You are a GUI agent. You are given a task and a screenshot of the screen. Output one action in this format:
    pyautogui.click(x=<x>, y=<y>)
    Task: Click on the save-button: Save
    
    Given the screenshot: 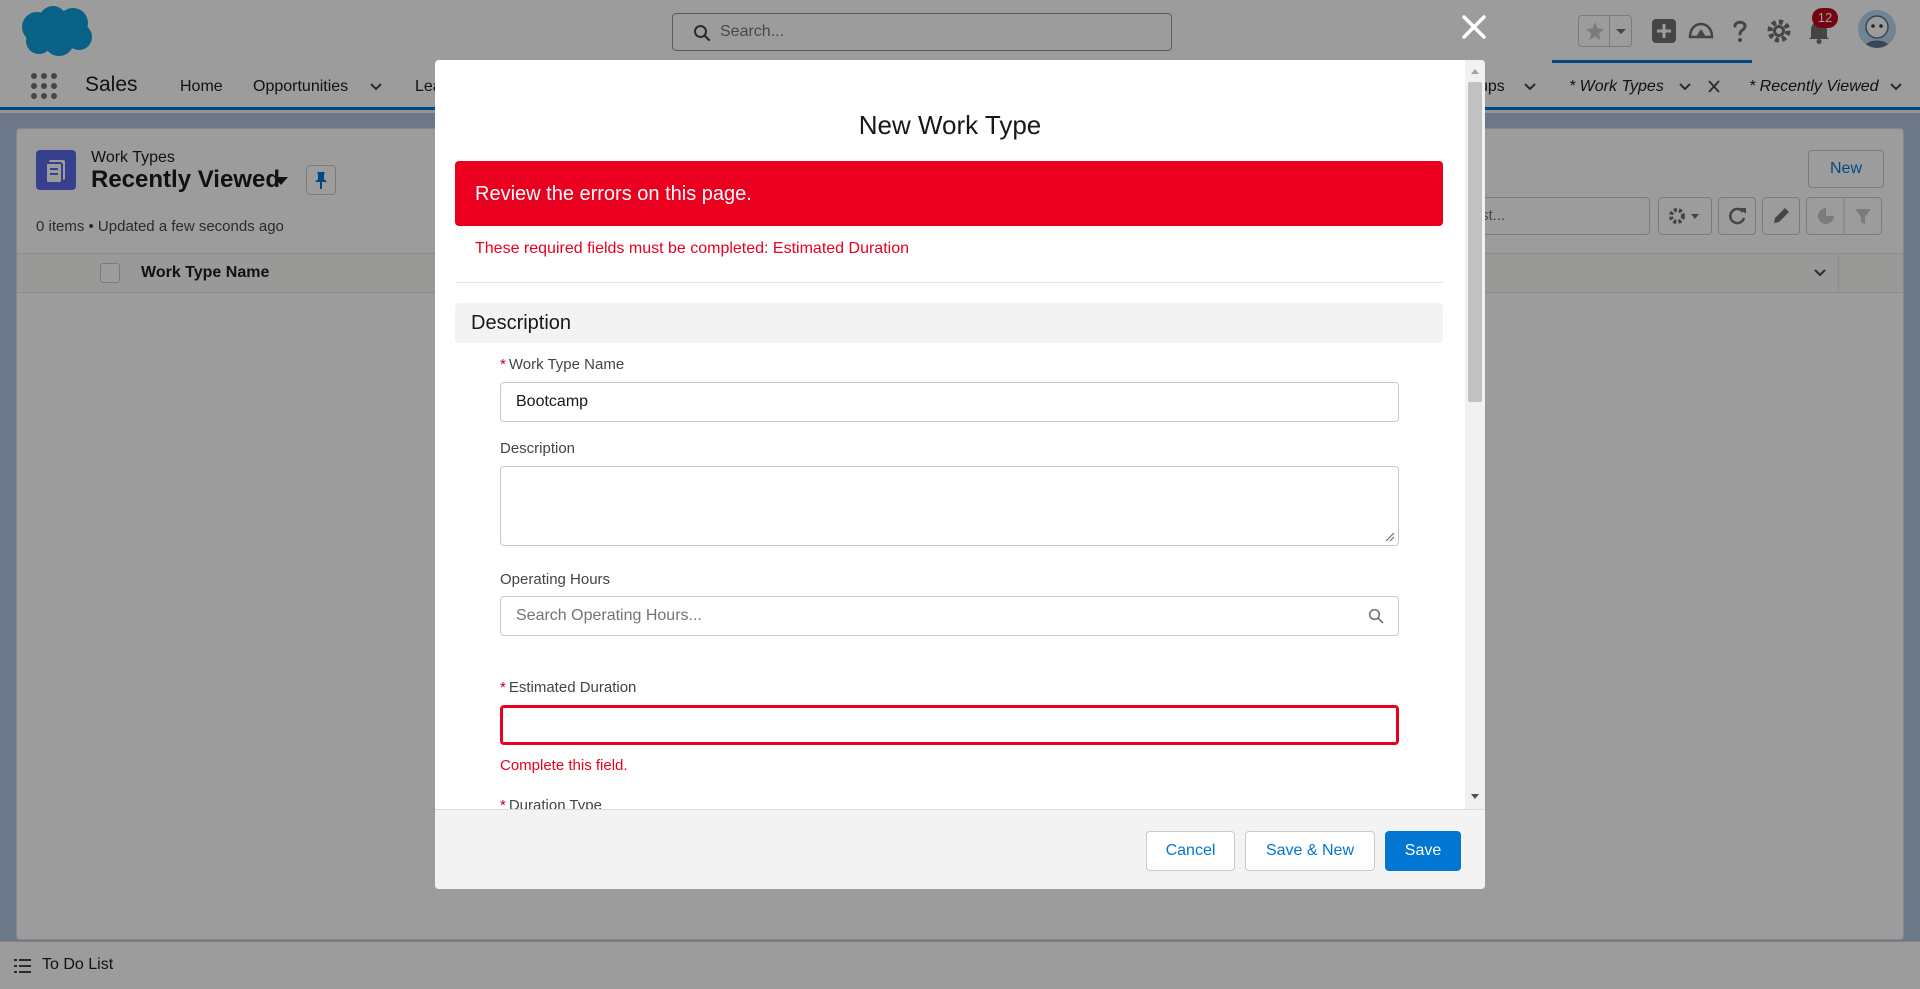 What is the action you would take?
    pyautogui.click(x=1423, y=851)
    